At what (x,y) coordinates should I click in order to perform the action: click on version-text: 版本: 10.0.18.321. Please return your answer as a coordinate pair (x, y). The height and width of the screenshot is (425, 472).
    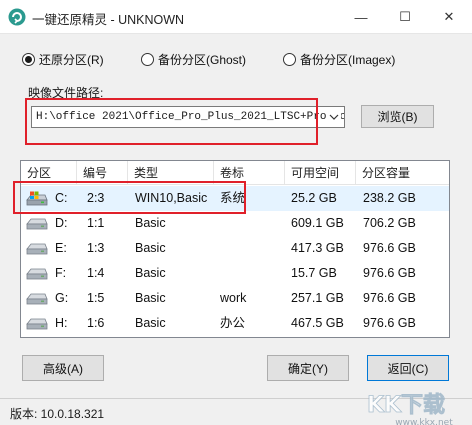
    Looking at the image, I should click on (57, 414).